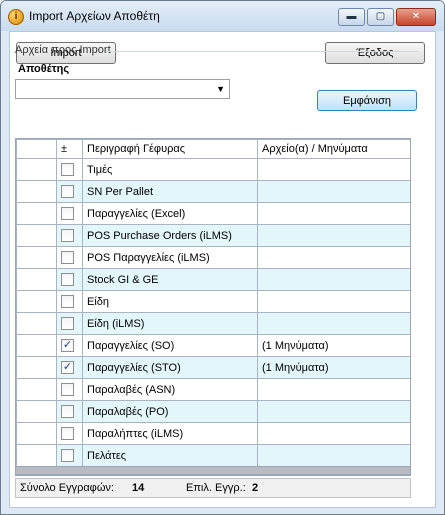 The image size is (445, 515). Describe the element at coordinates (67, 488) in the screenshot. I see `total-records-label: Σύνολο Εγγραφών:` at that location.